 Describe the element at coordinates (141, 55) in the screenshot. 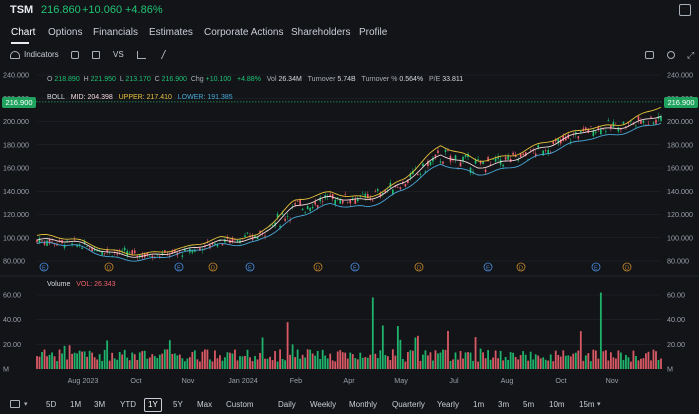

I see `trend-icon` at that location.